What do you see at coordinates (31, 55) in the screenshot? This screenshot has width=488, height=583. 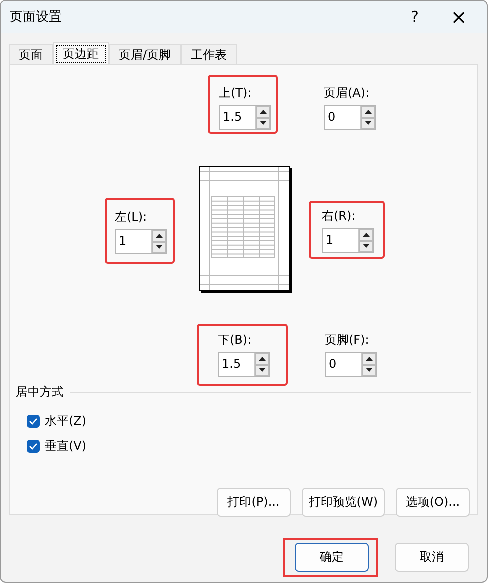 I see `tab: 页面` at bounding box center [31, 55].